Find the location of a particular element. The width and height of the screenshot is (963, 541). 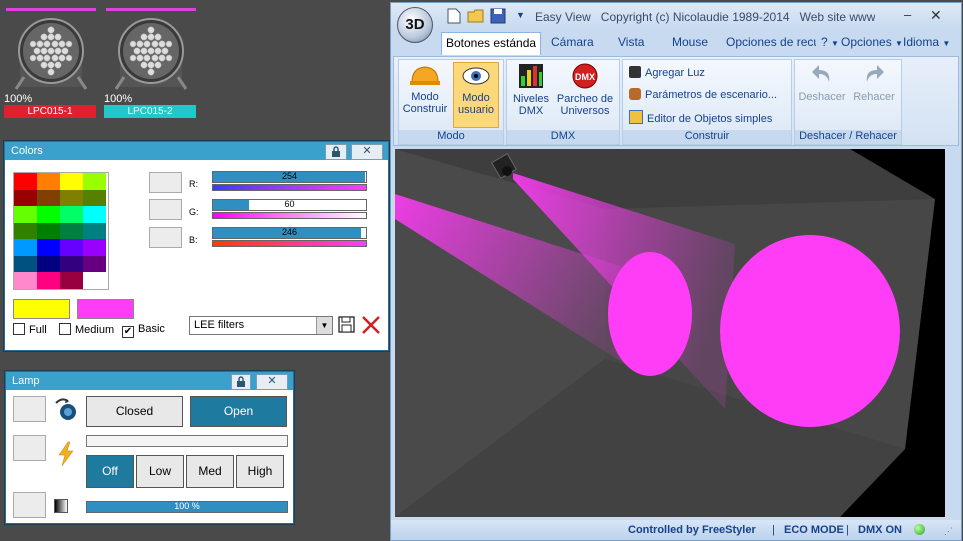

modo-construir-button: Modo Construir is located at coordinates (425, 94).